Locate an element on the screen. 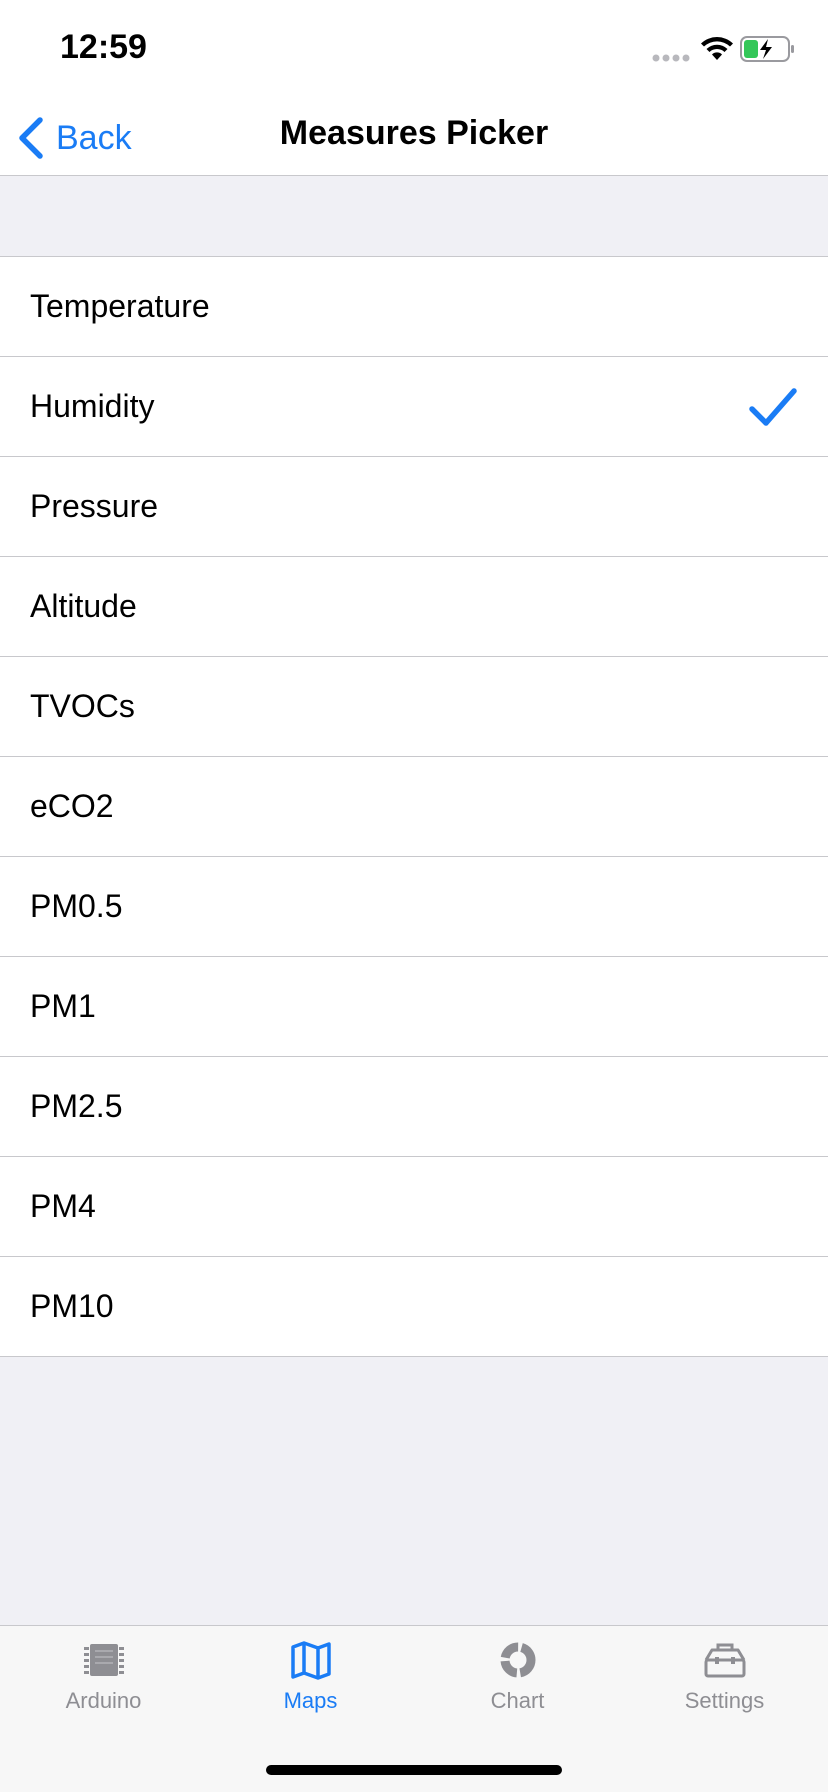 This screenshot has height=1792, width=828. tab-chart: Chart is located at coordinates (517, 1681).